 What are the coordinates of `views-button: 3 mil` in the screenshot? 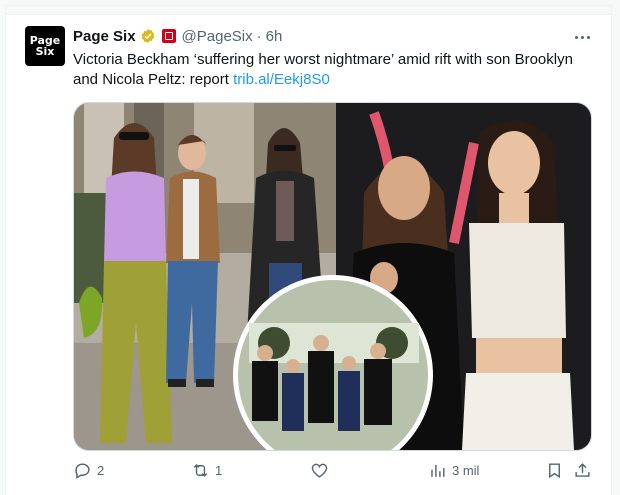 It's located at (453, 470).